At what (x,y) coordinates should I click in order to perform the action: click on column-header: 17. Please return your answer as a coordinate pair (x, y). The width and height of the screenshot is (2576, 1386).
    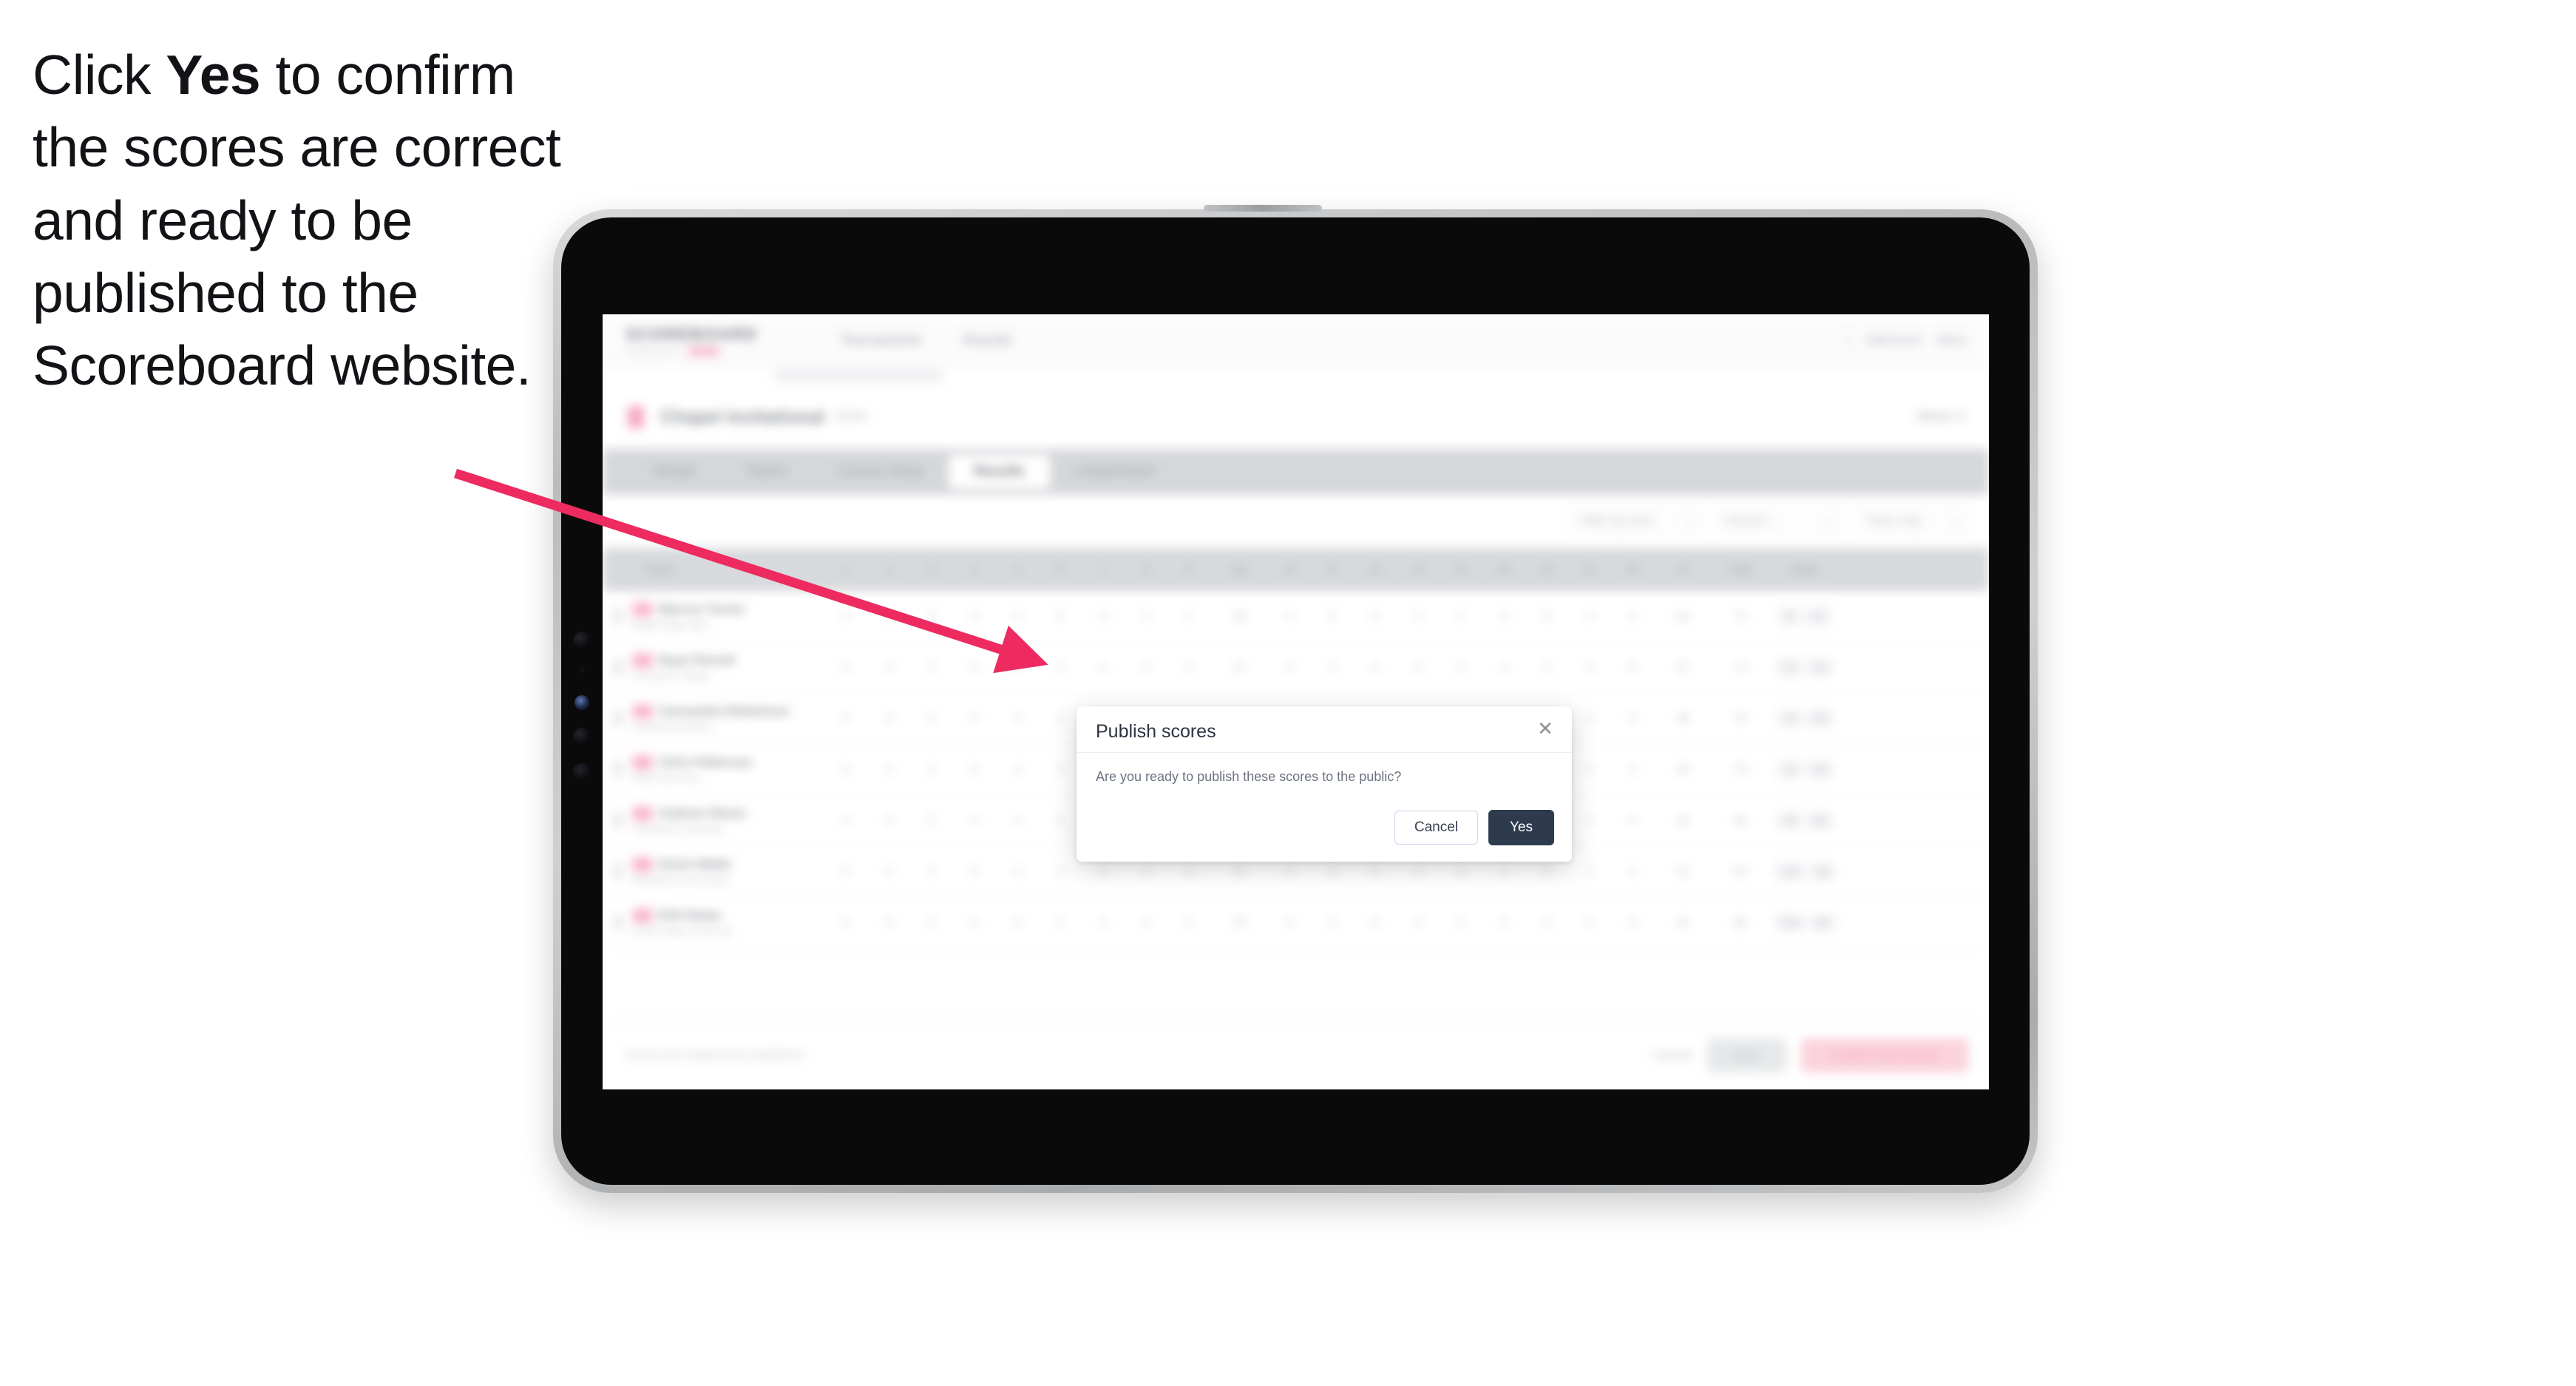
    Looking at the image, I should click on (1589, 569).